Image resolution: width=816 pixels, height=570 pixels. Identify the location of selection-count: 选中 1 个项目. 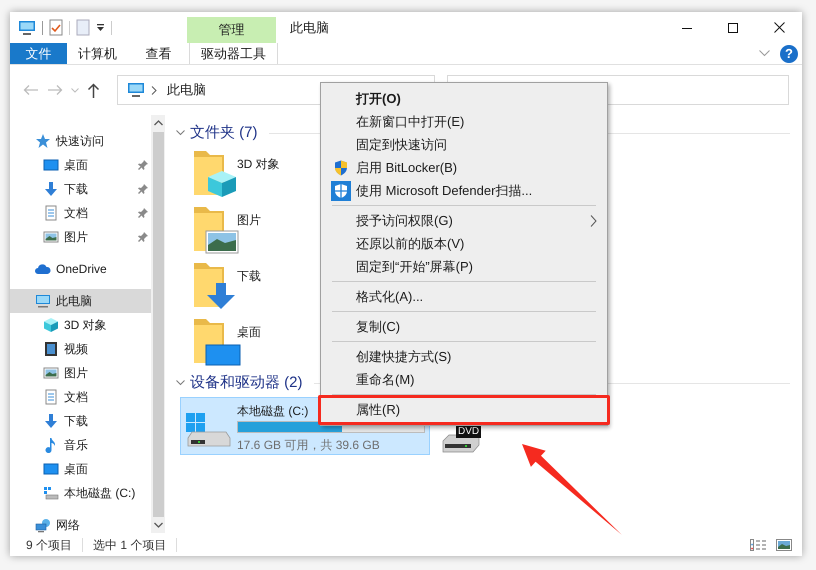
(129, 545).